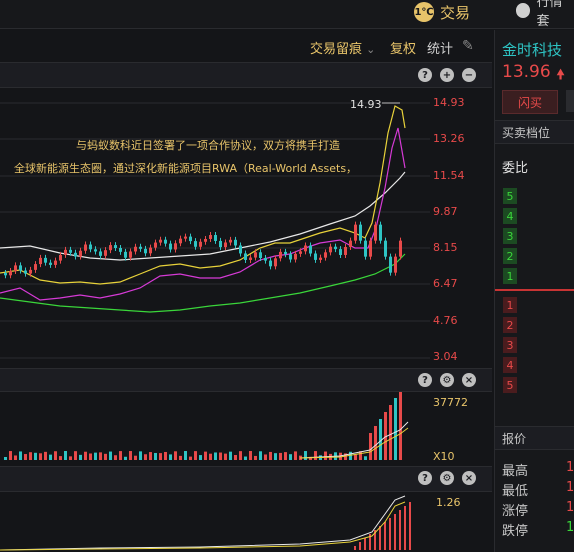 This screenshot has width=574, height=552. Describe the element at coordinates (469, 75) in the screenshot. I see `remove-icon: −` at that location.